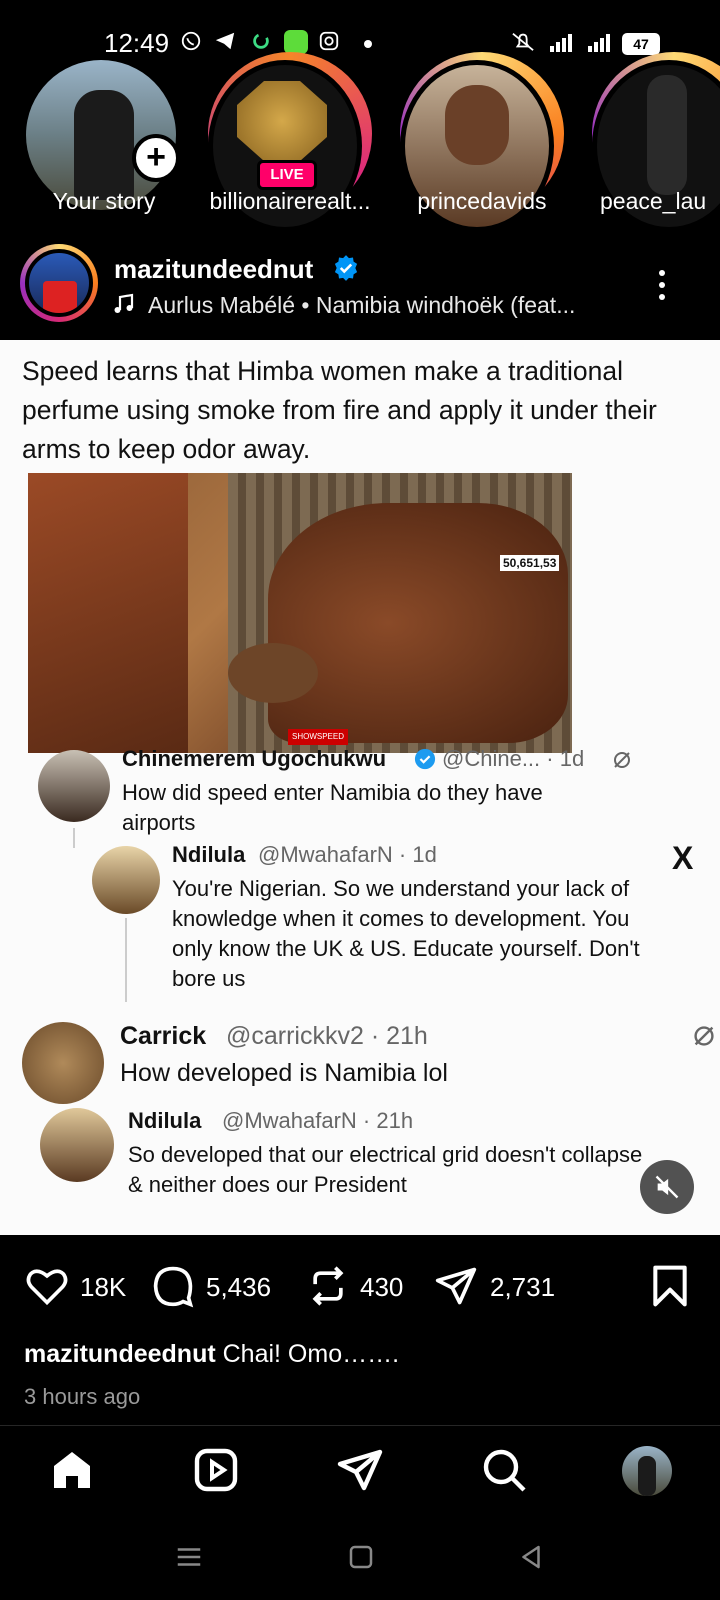  Describe the element at coordinates (284, 1073) in the screenshot. I see `tweet-text: How developed is Namibia lol` at that location.